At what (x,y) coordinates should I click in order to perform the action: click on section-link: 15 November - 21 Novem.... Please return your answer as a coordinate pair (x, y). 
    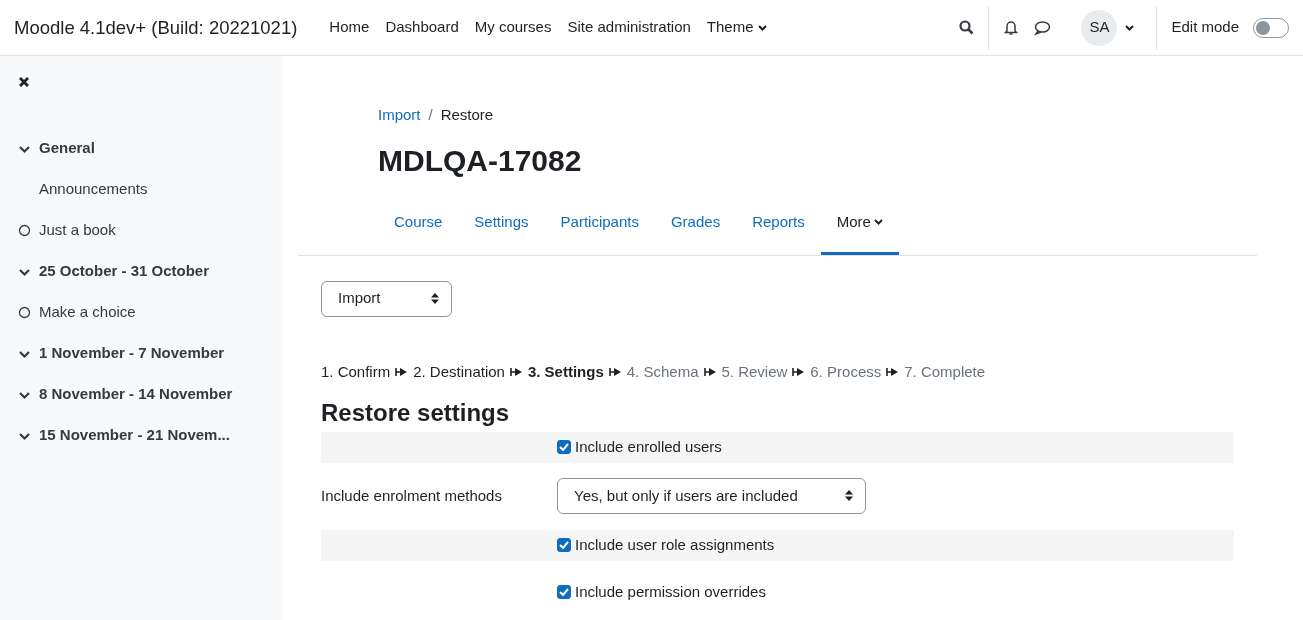
    Looking at the image, I should click on (134, 435).